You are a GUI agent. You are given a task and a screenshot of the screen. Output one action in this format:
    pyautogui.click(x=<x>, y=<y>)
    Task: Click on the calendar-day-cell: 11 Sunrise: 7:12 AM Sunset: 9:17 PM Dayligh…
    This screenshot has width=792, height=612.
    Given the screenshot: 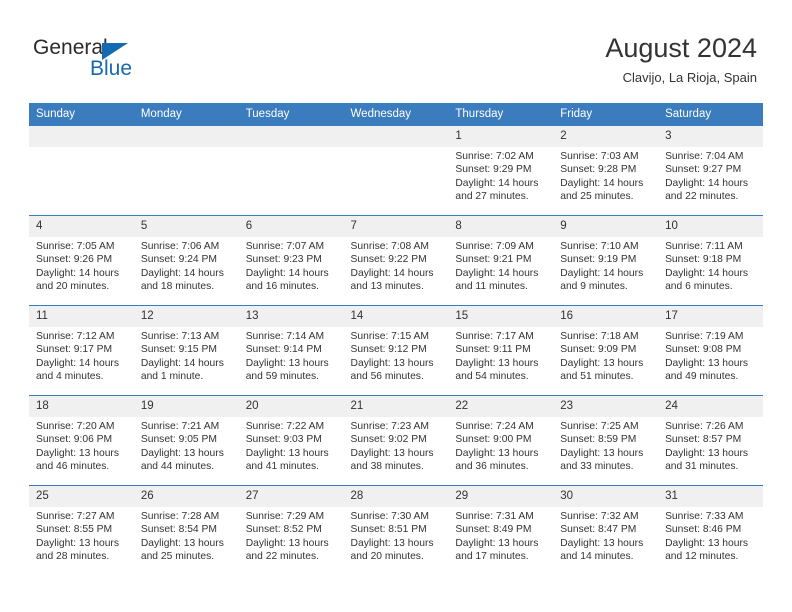 What is the action you would take?
    pyautogui.click(x=81, y=350)
    